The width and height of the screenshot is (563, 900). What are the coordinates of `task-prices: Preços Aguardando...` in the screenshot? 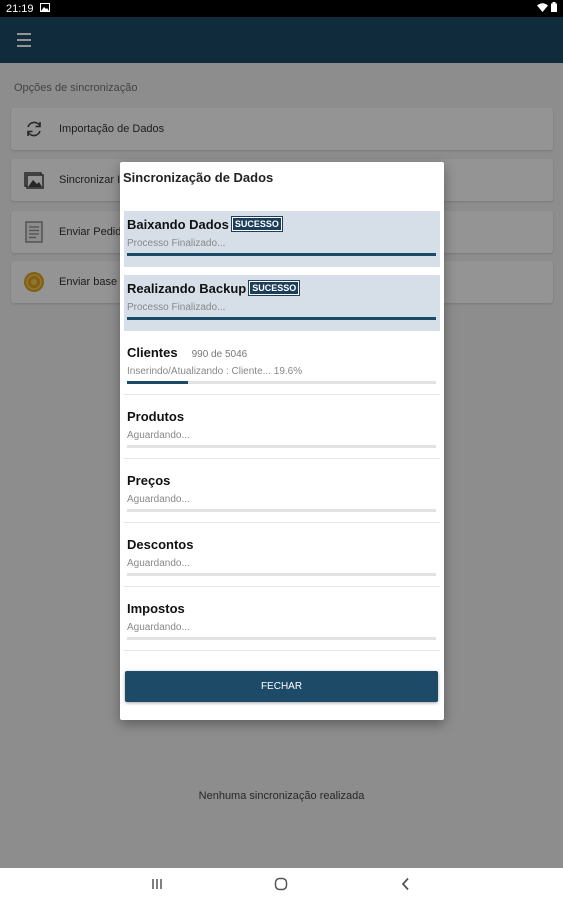 It's located at (282, 495).